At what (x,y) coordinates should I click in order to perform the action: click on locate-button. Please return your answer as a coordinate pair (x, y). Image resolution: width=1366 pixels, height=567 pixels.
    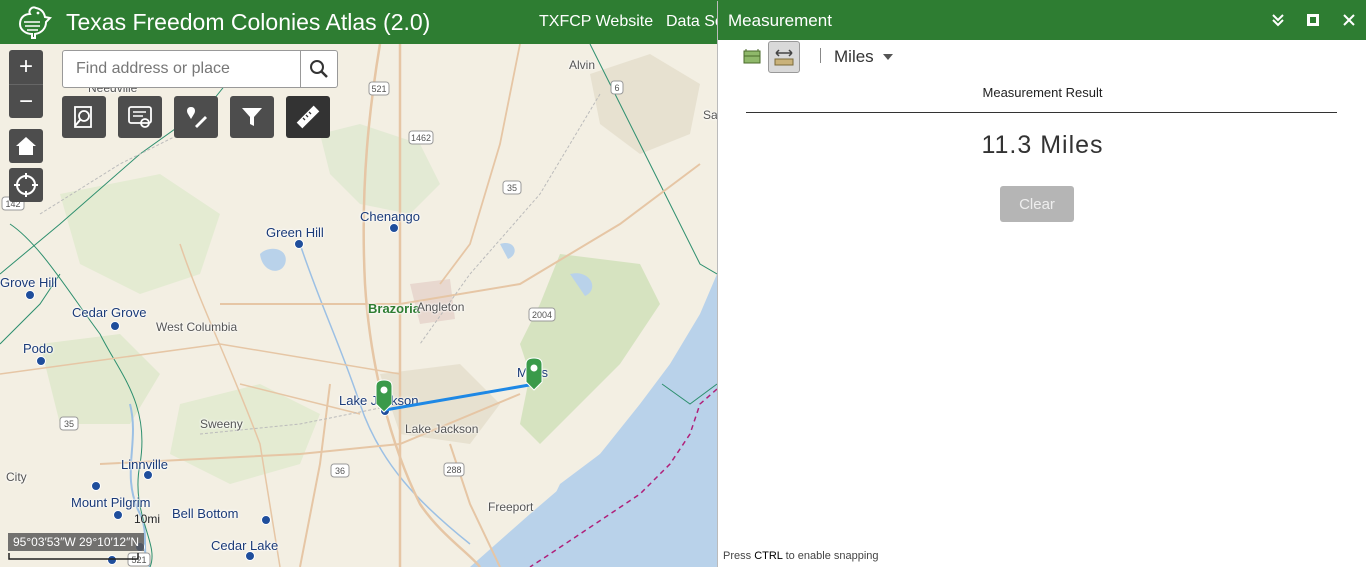
    Looking at the image, I should click on (26, 185).